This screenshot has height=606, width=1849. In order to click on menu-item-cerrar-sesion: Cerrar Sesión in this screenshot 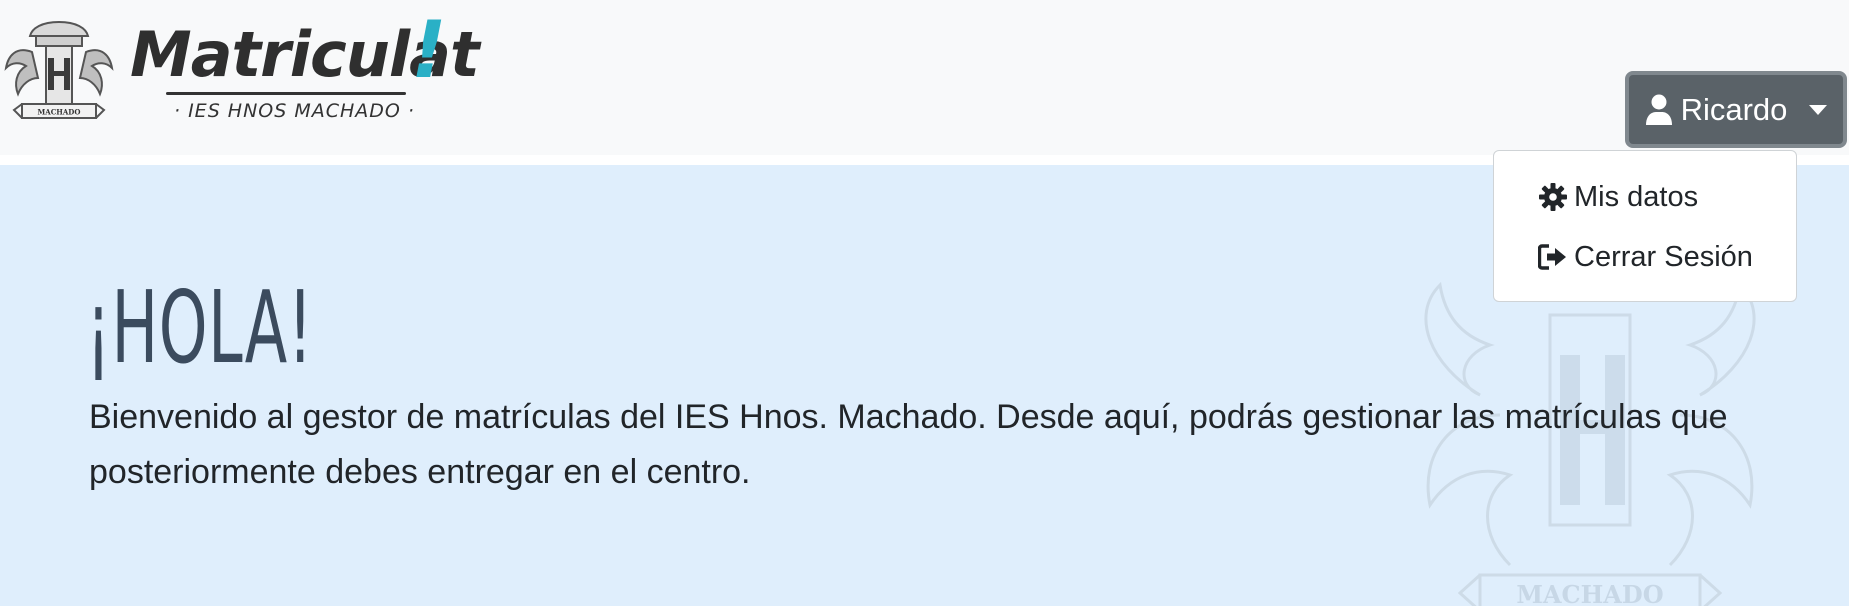, I will do `click(1645, 257)`.